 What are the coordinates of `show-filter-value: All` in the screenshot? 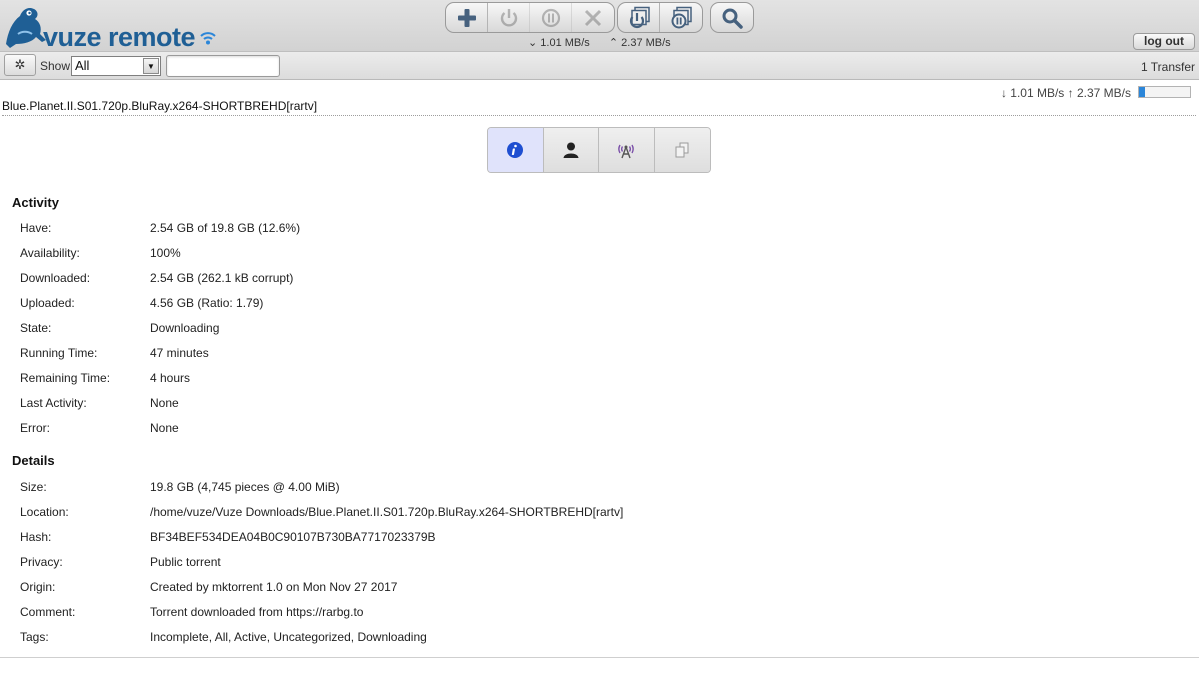 It's located at (82, 65).